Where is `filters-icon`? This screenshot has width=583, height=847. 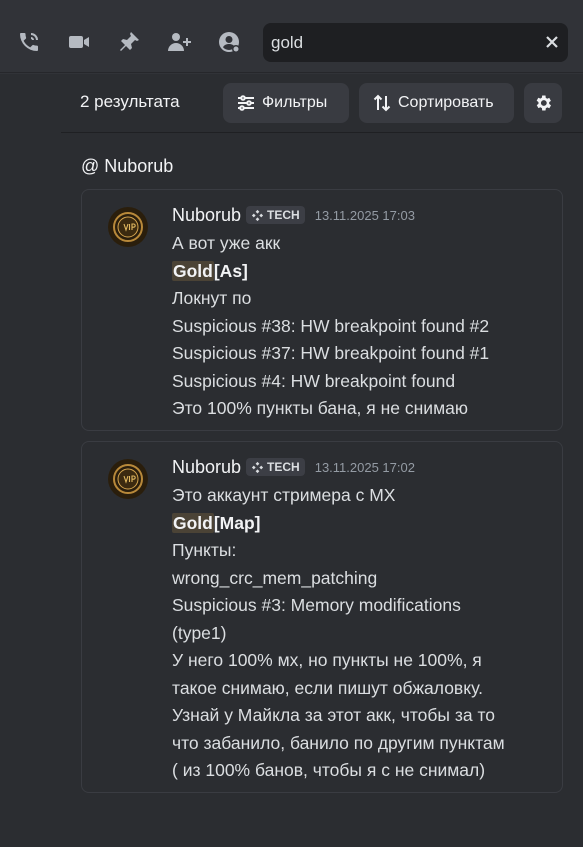 filters-icon is located at coordinates (246, 103).